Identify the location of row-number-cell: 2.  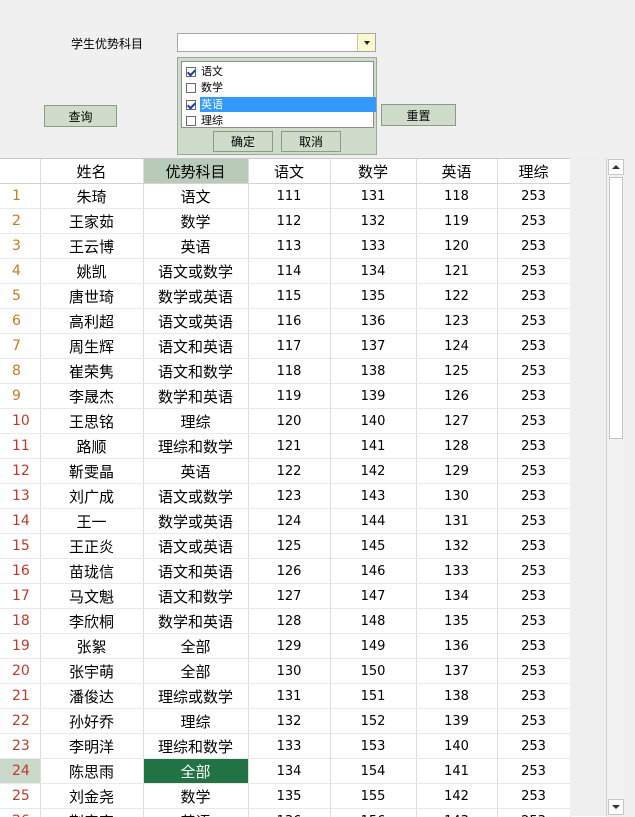
(20, 221).